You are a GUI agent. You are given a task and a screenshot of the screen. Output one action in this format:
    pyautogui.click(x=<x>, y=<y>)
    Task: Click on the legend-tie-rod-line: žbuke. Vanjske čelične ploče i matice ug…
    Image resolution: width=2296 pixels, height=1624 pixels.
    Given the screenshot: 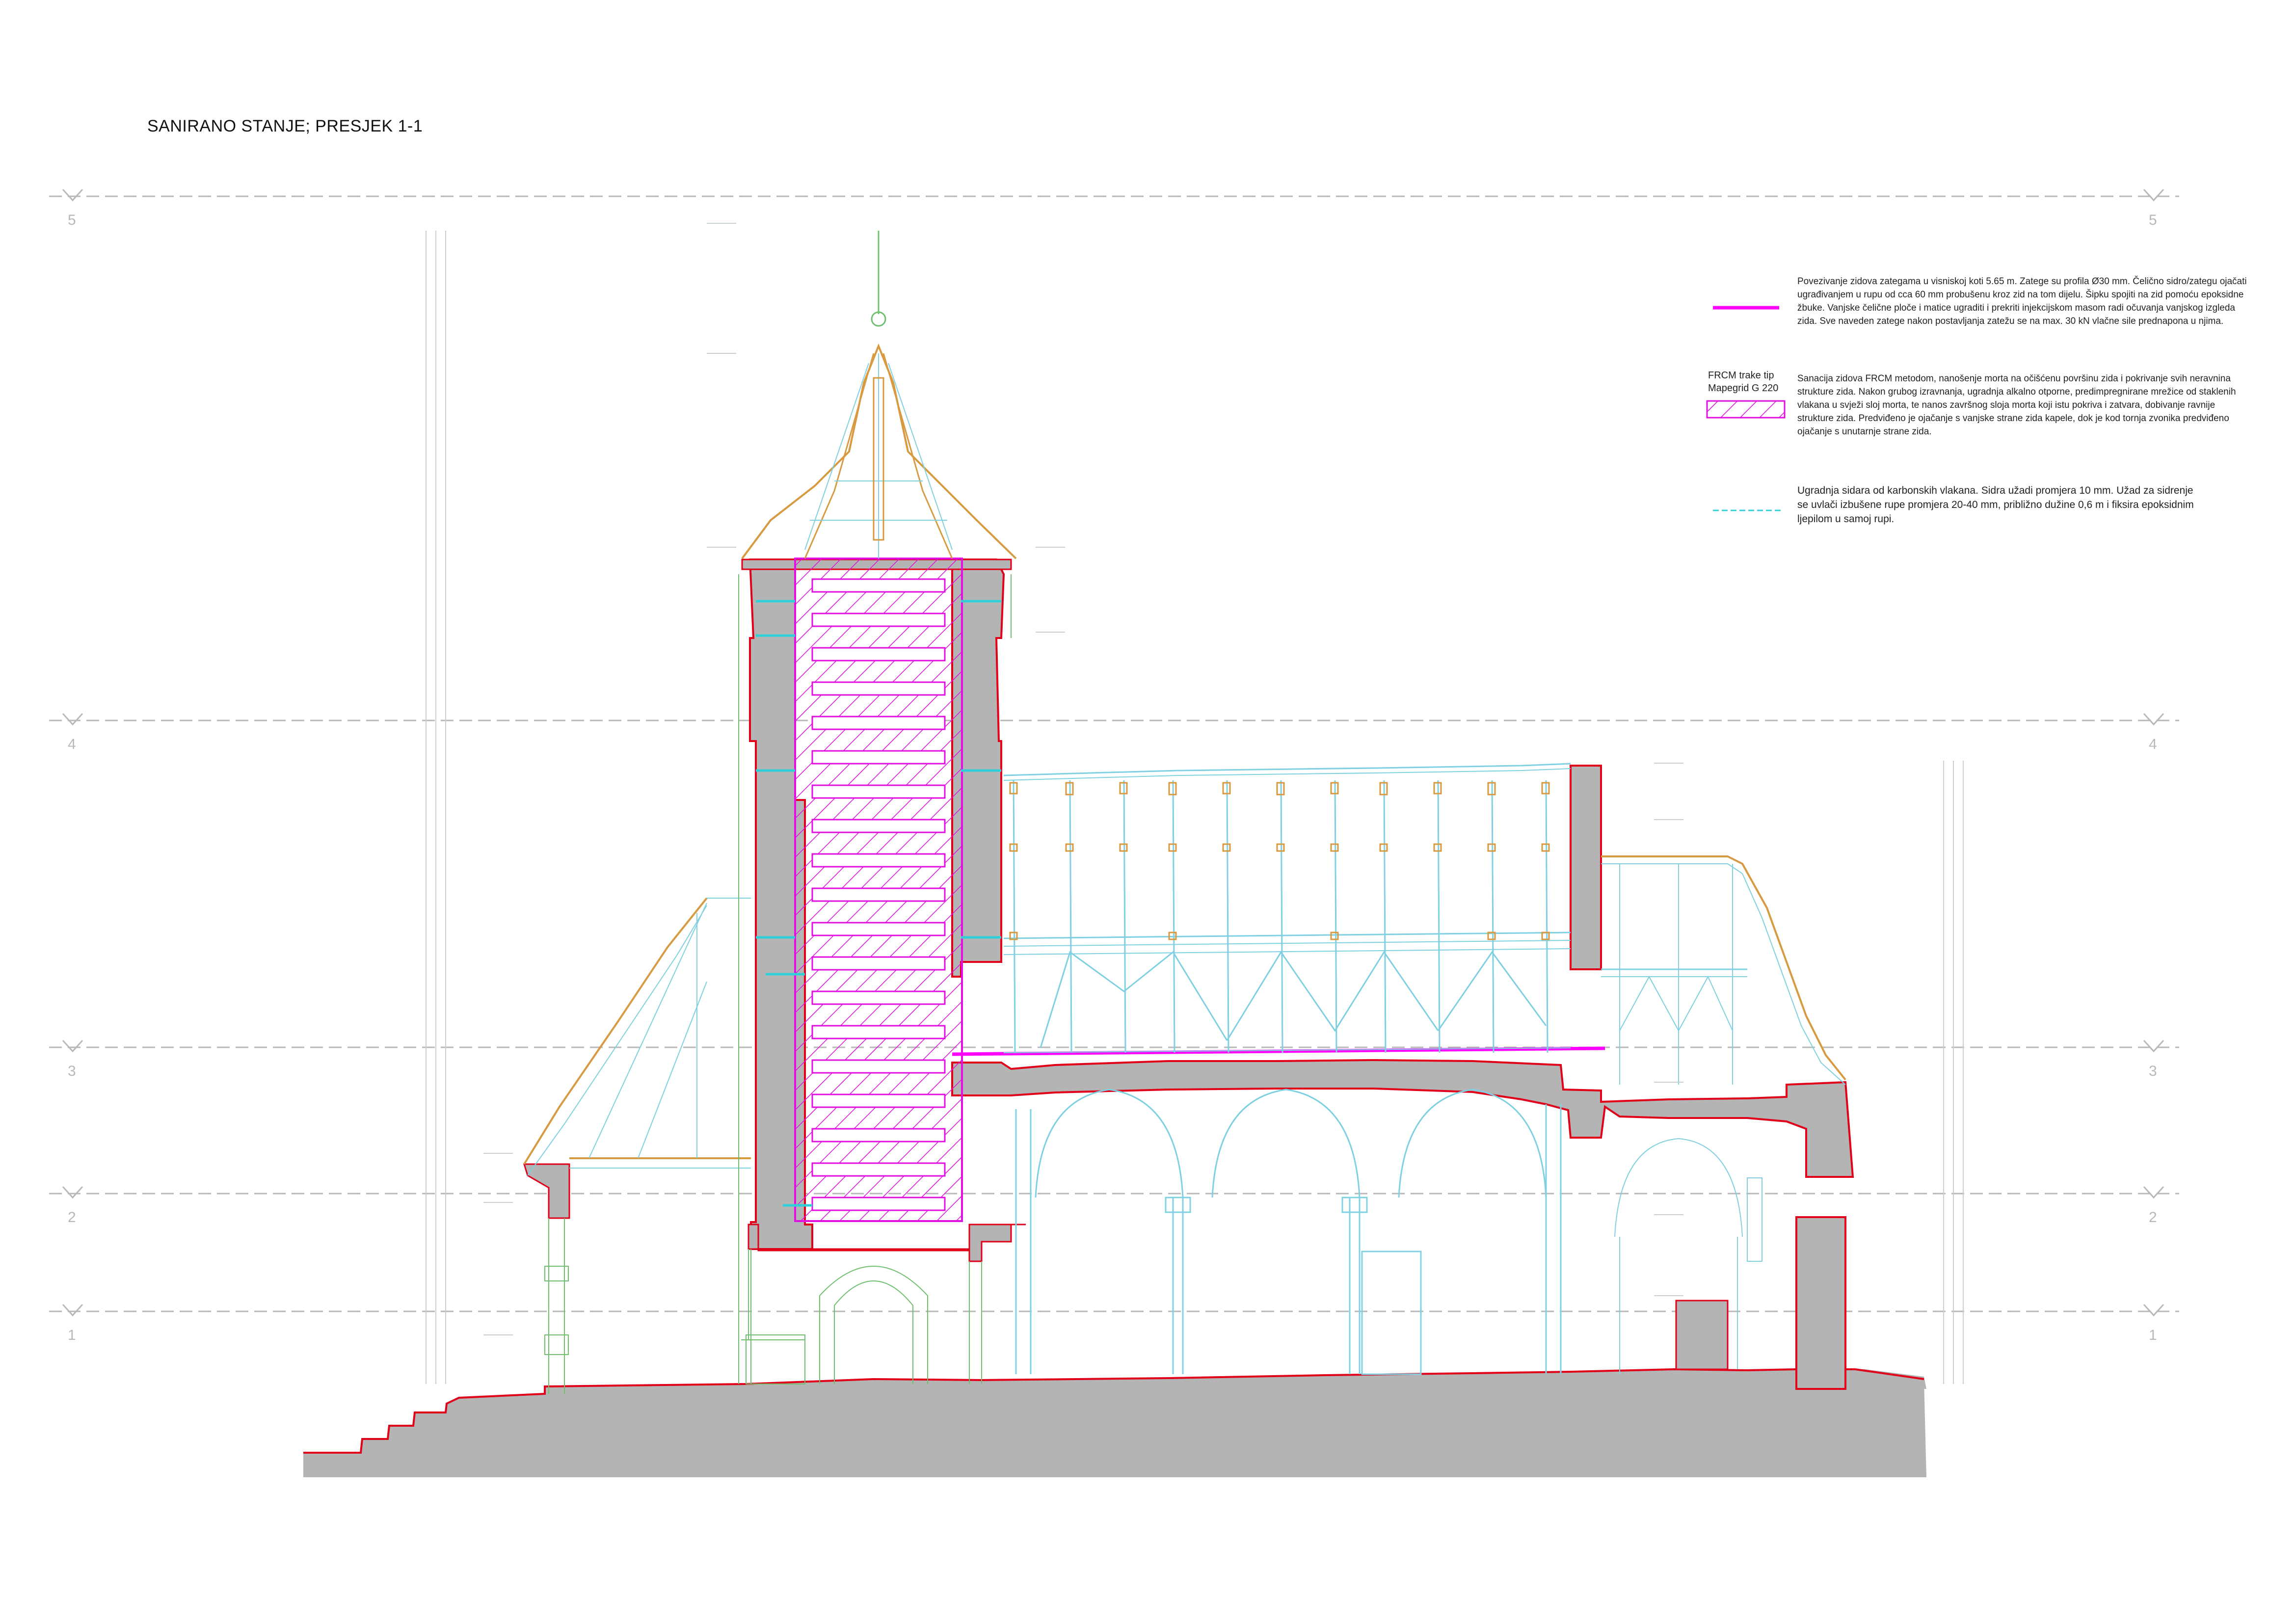 What is the action you would take?
    pyautogui.click(x=2016, y=308)
    